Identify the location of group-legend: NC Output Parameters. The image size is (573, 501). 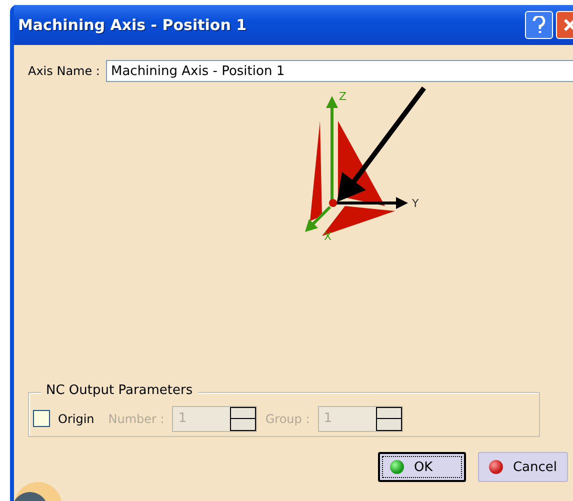
(119, 390).